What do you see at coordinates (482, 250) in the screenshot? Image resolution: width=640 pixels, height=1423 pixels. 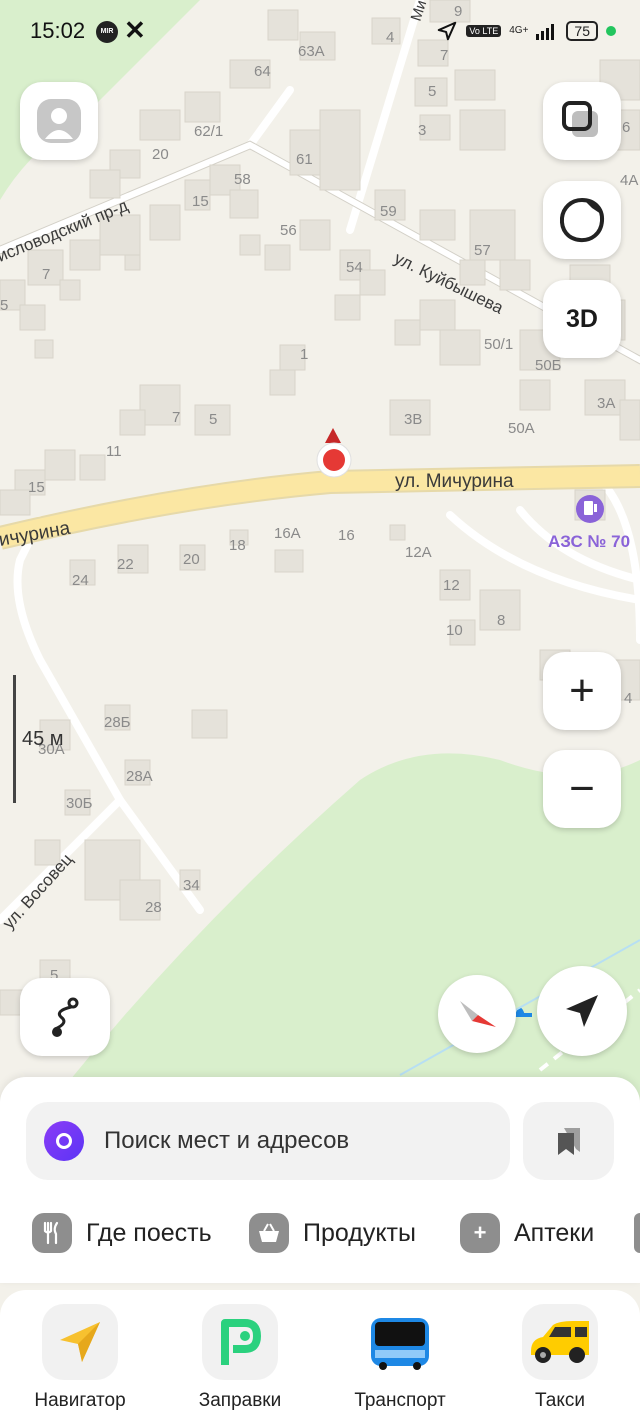 I see `house-number: 57` at bounding box center [482, 250].